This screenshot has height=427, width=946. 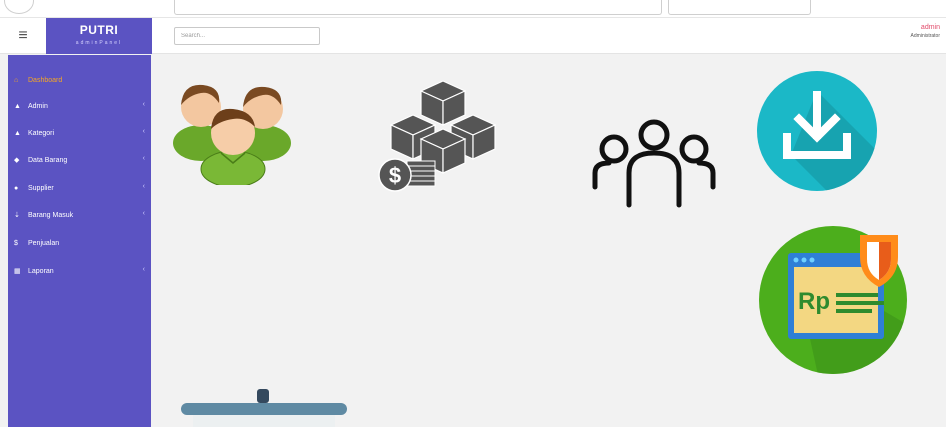 What do you see at coordinates (739, 7) in the screenshot?
I see `browser-secondary-bar` at bounding box center [739, 7].